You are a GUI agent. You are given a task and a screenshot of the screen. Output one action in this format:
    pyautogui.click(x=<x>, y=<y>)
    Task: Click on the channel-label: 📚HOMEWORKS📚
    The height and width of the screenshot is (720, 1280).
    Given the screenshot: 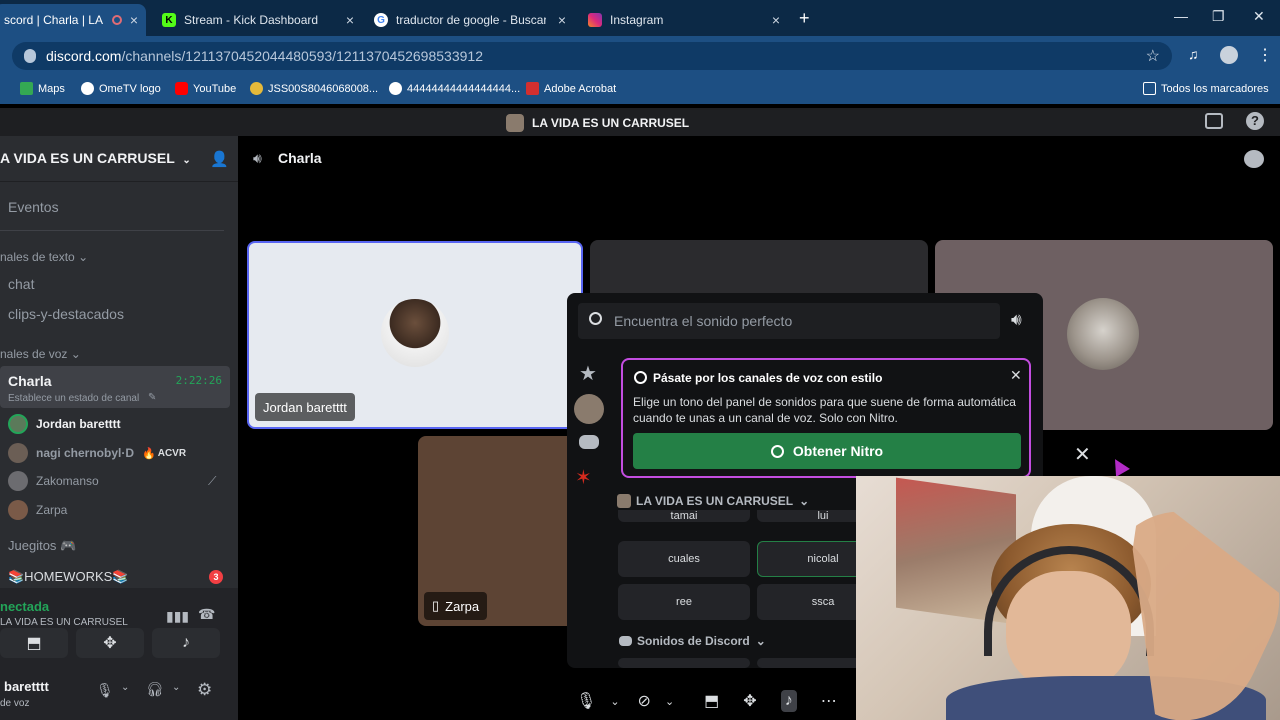 What is the action you would take?
    pyautogui.click(x=68, y=576)
    